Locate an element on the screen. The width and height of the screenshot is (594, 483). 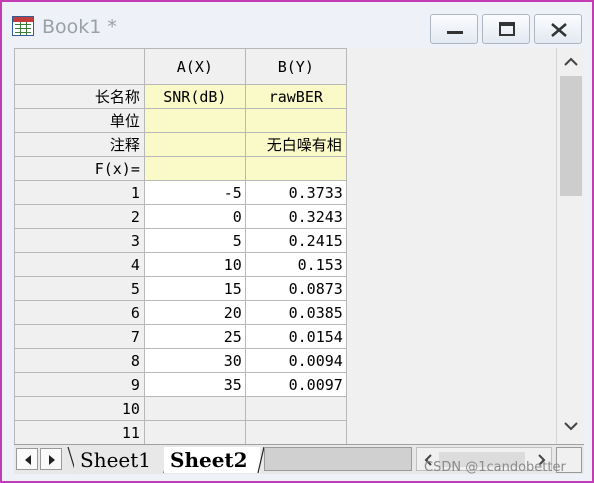
scroll-down-icon is located at coordinates (571, 426).